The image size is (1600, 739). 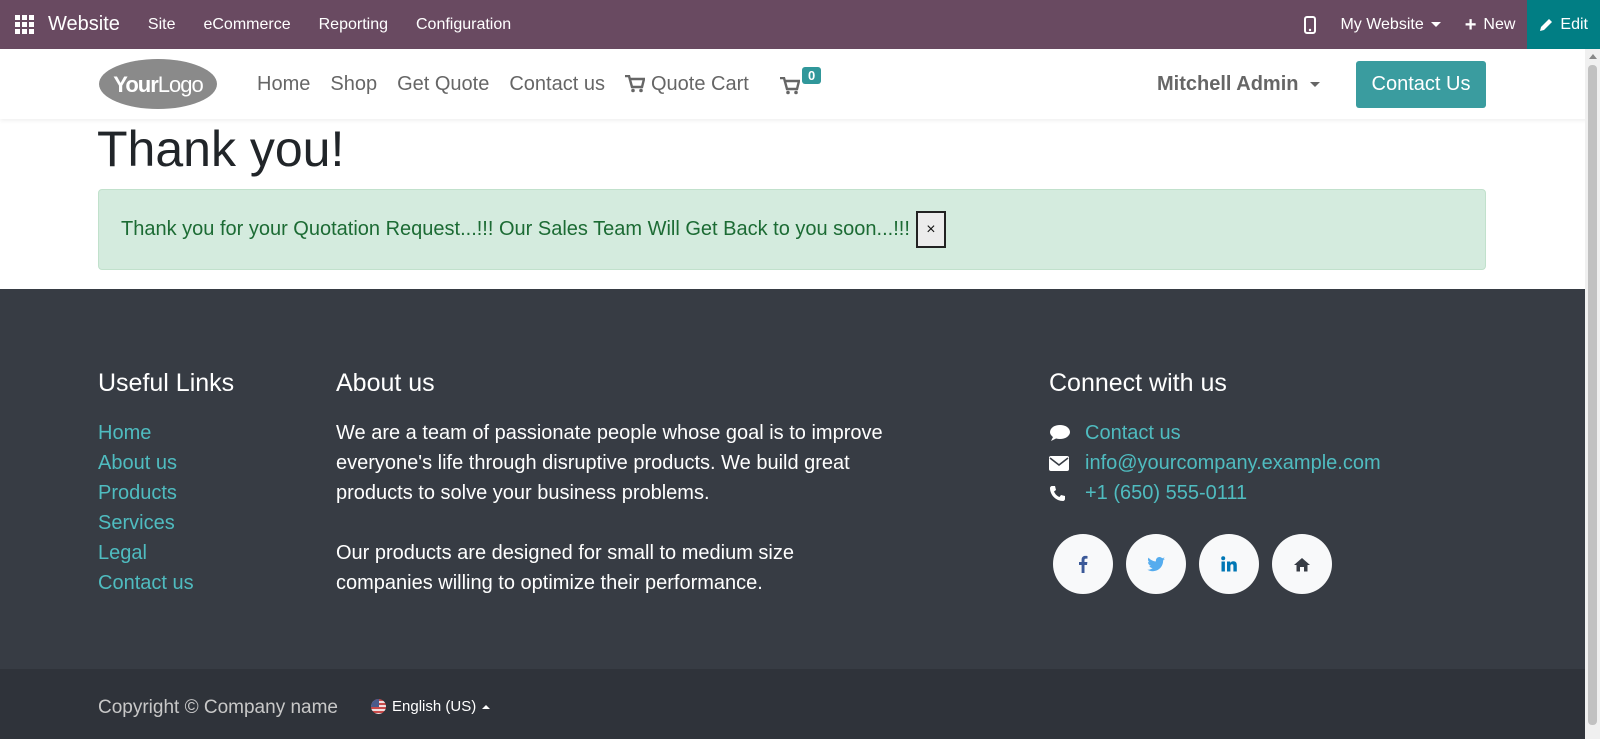 I want to click on comment-icon, so click(x=1067, y=433).